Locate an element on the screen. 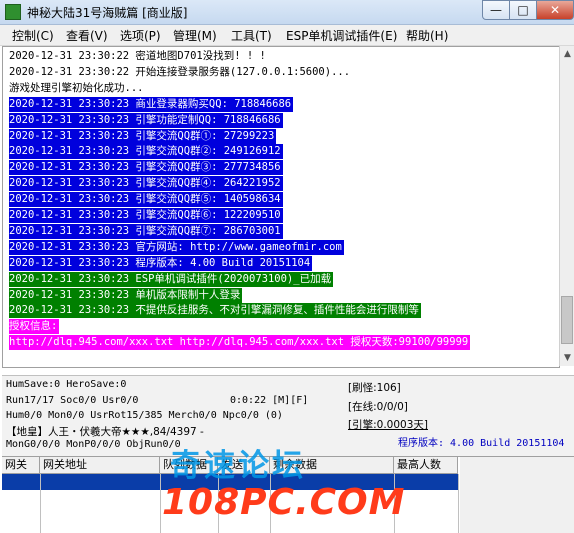 The width and height of the screenshot is (574, 533). status-monsters: MonG0/0/0 MonP0/0/0 ObjRun0/0 is located at coordinates (93, 444).